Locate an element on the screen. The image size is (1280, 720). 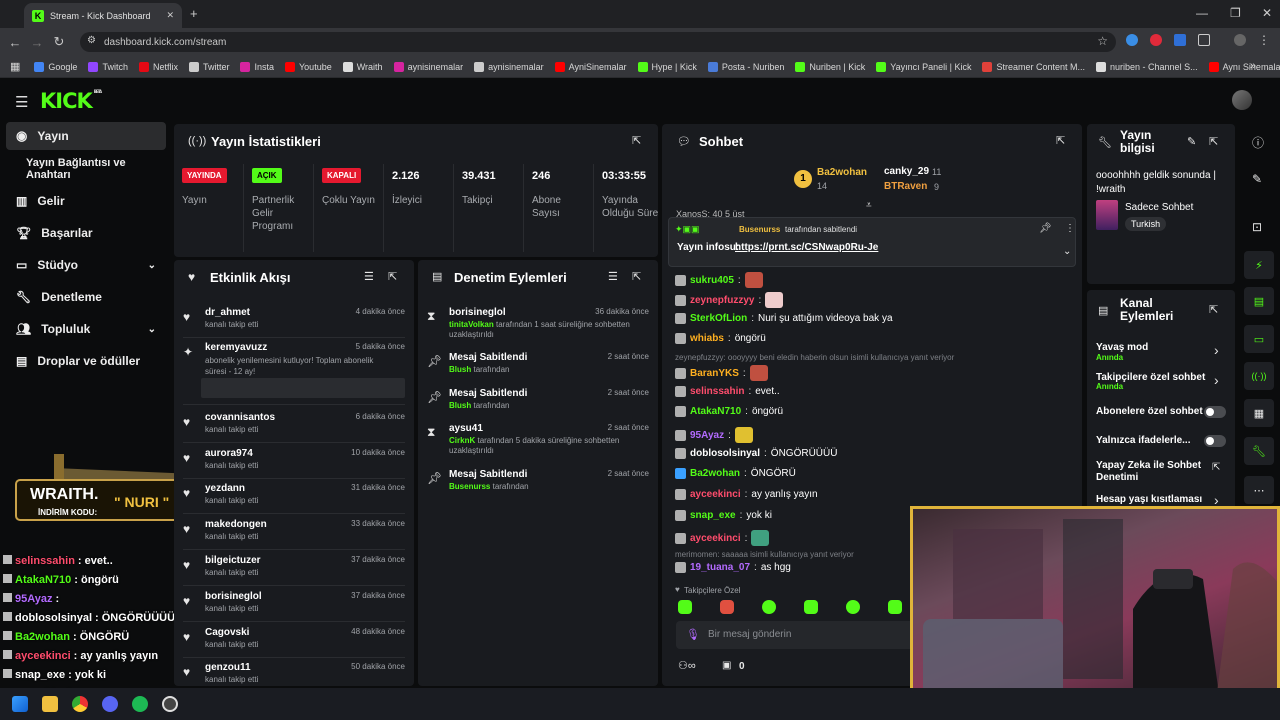
hamburger-menu-icon: ☰ is located at coordinates (21, 102).